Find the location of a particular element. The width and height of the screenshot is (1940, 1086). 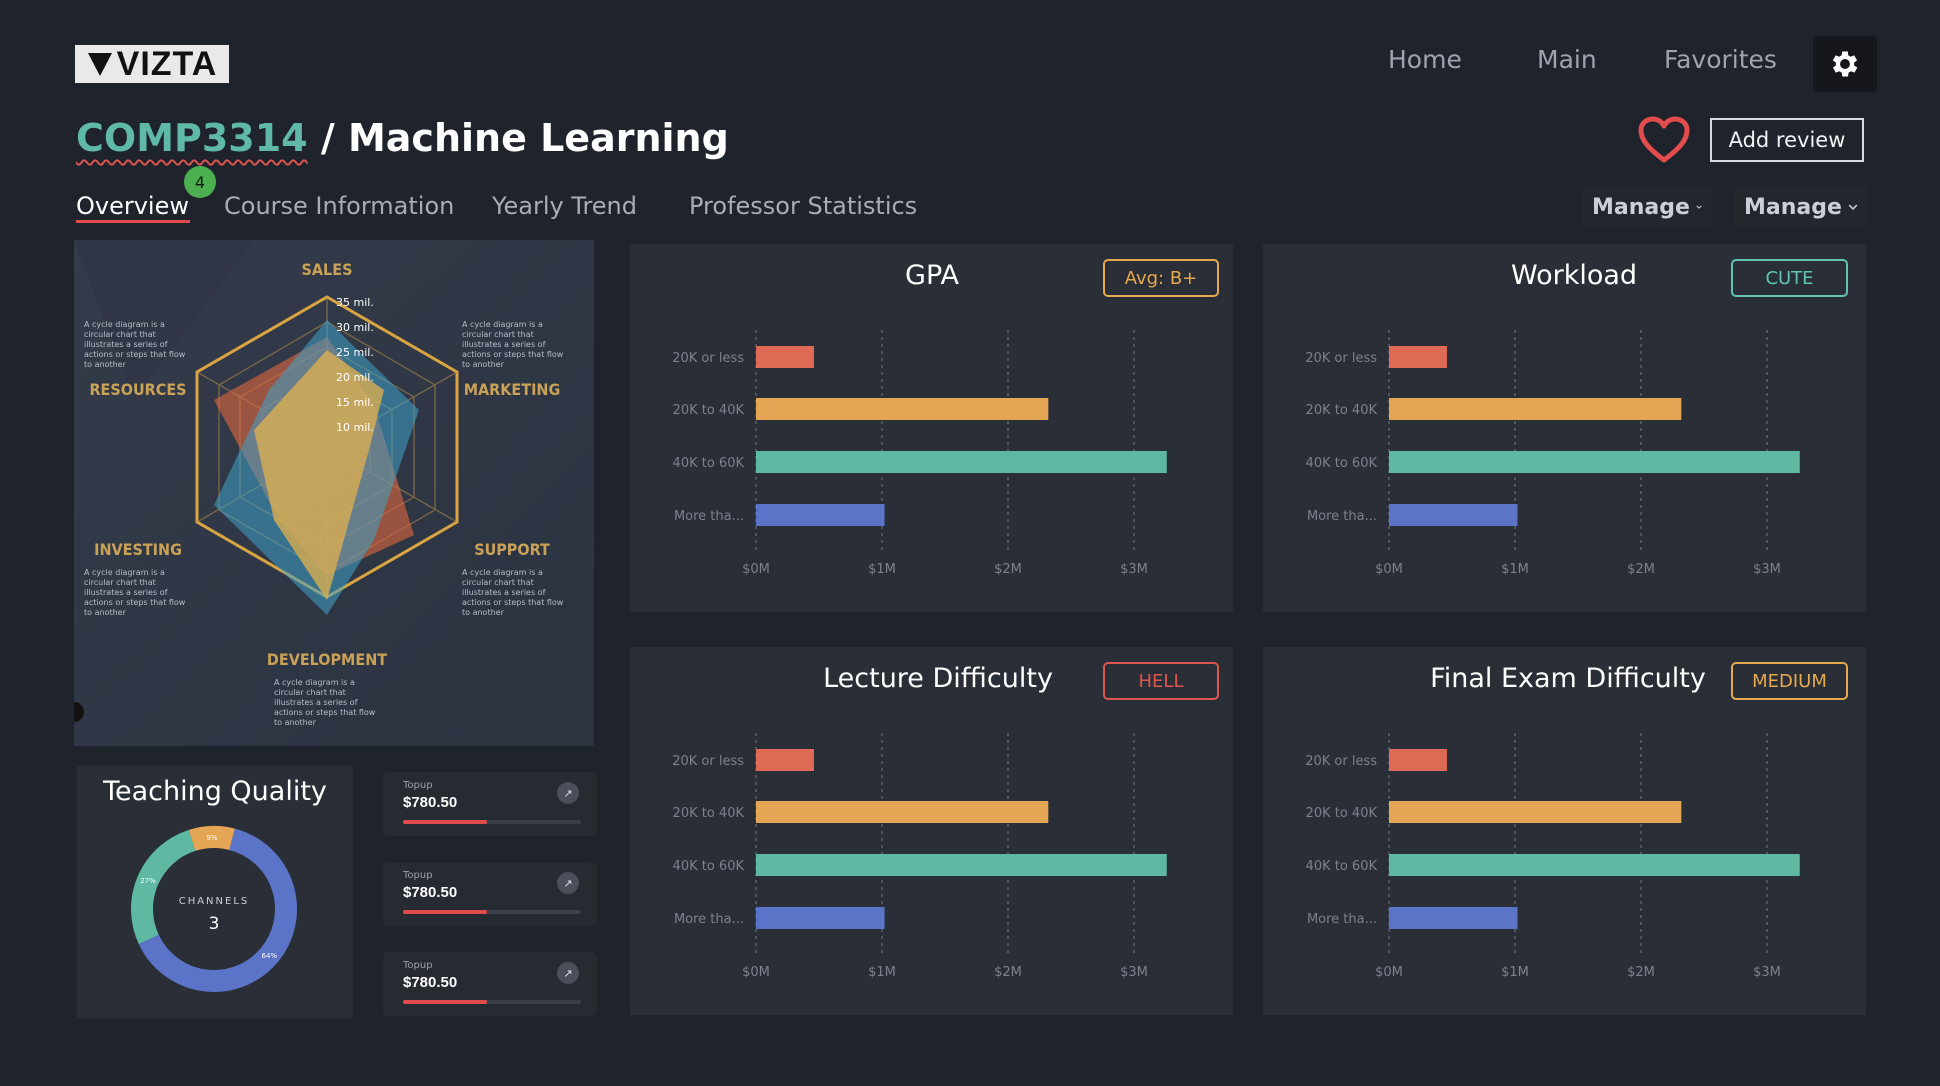

nav-favorites: Favorites is located at coordinates (1720, 59).